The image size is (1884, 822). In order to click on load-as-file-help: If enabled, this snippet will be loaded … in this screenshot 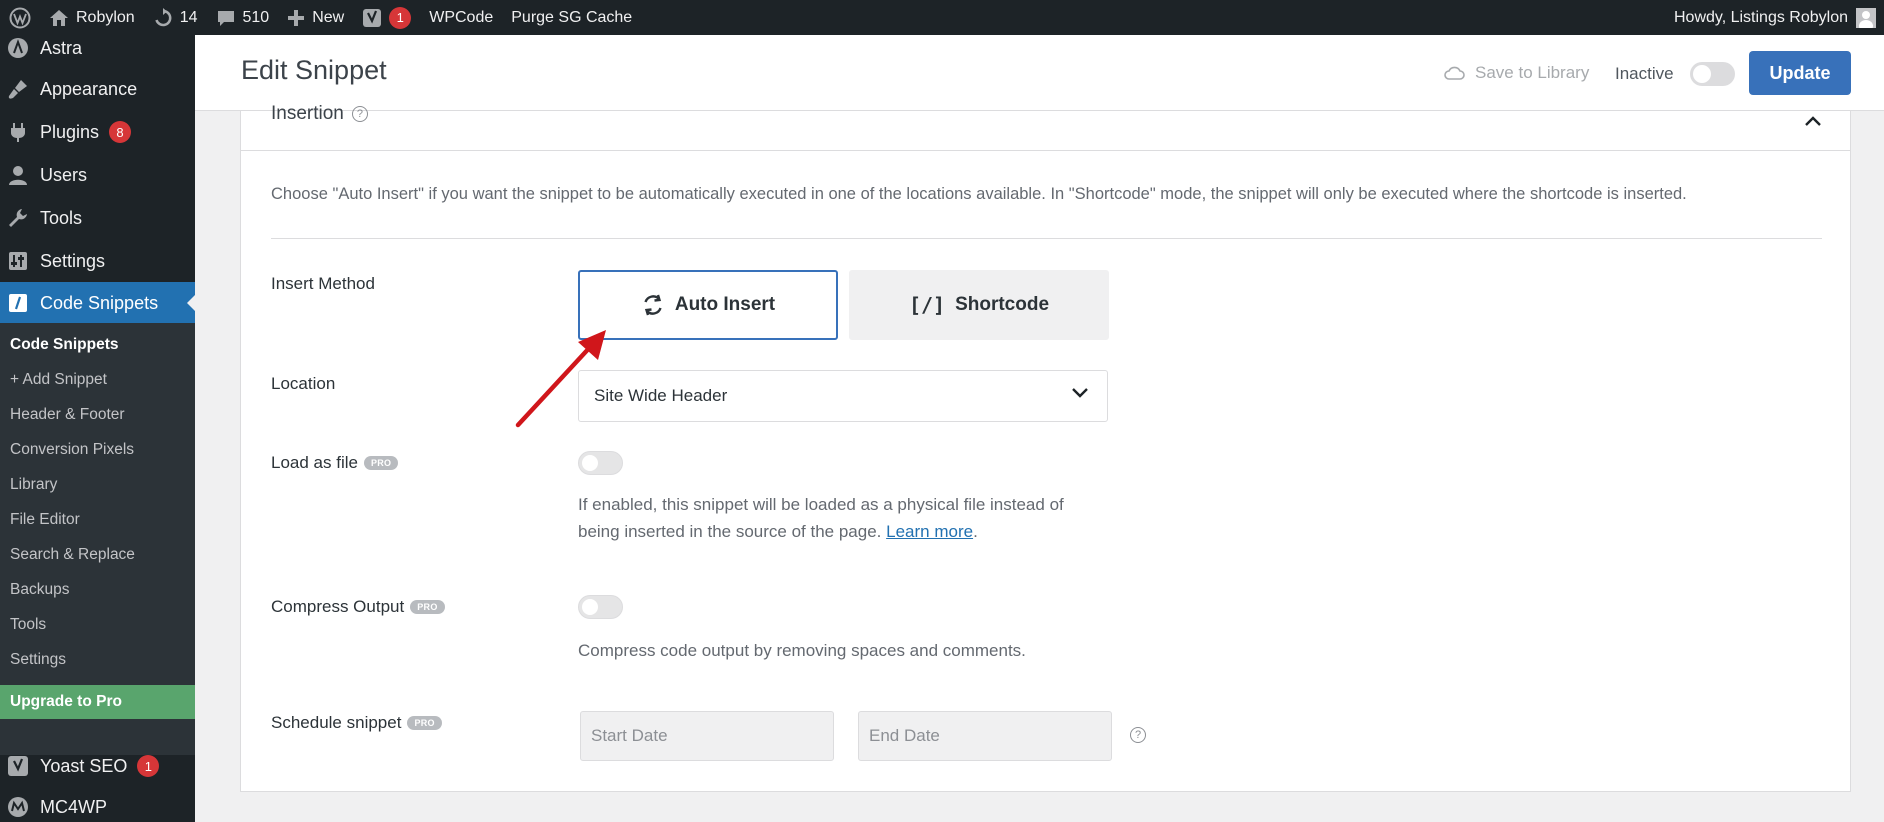, I will do `click(821, 518)`.